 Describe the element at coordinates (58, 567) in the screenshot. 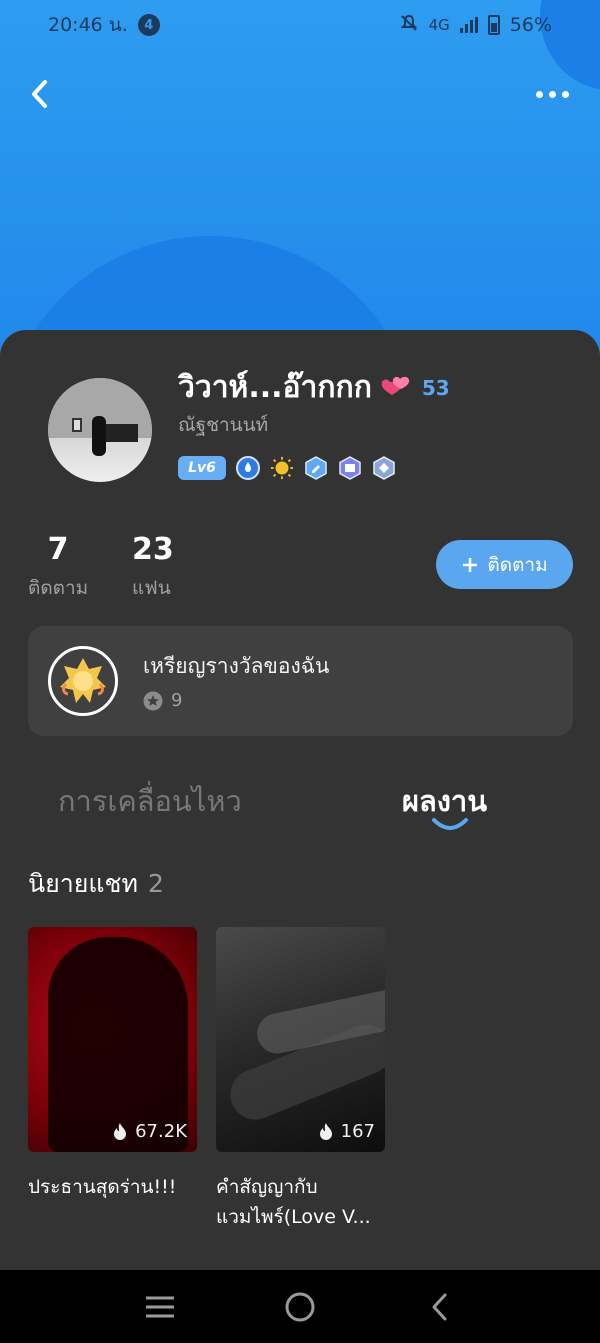

I see `following-stat: 7 ติดตาม` at that location.